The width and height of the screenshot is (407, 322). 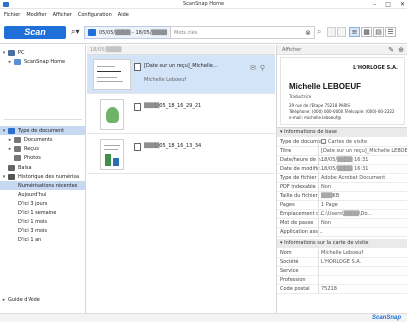 I want to click on sidebar-item-label: Reçus, so click(x=31, y=148).